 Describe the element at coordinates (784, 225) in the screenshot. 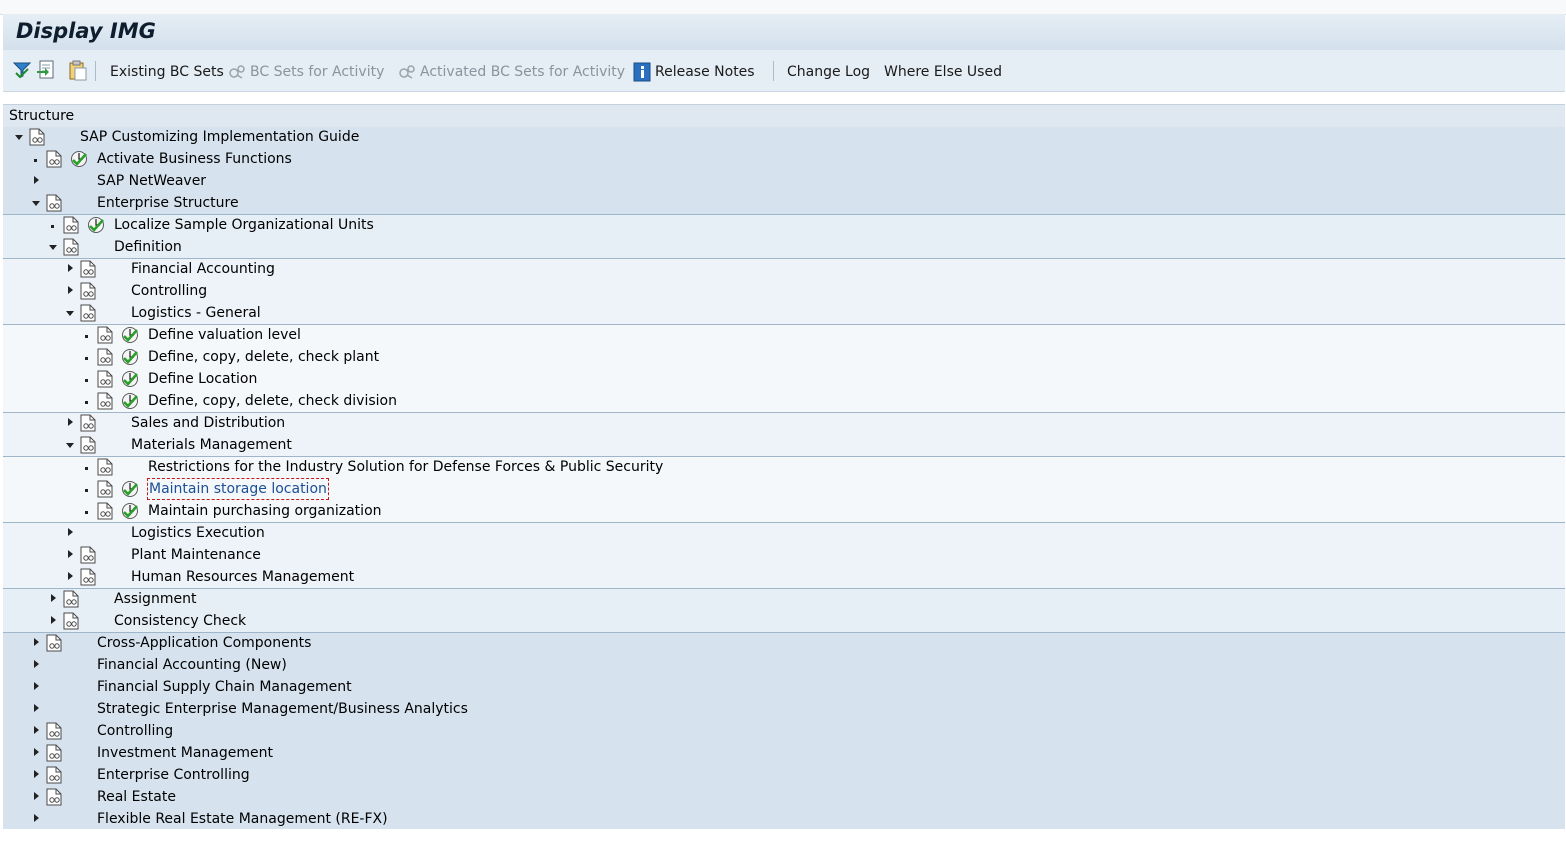

I see `tree-node: Localize Sample Organizational Units` at that location.